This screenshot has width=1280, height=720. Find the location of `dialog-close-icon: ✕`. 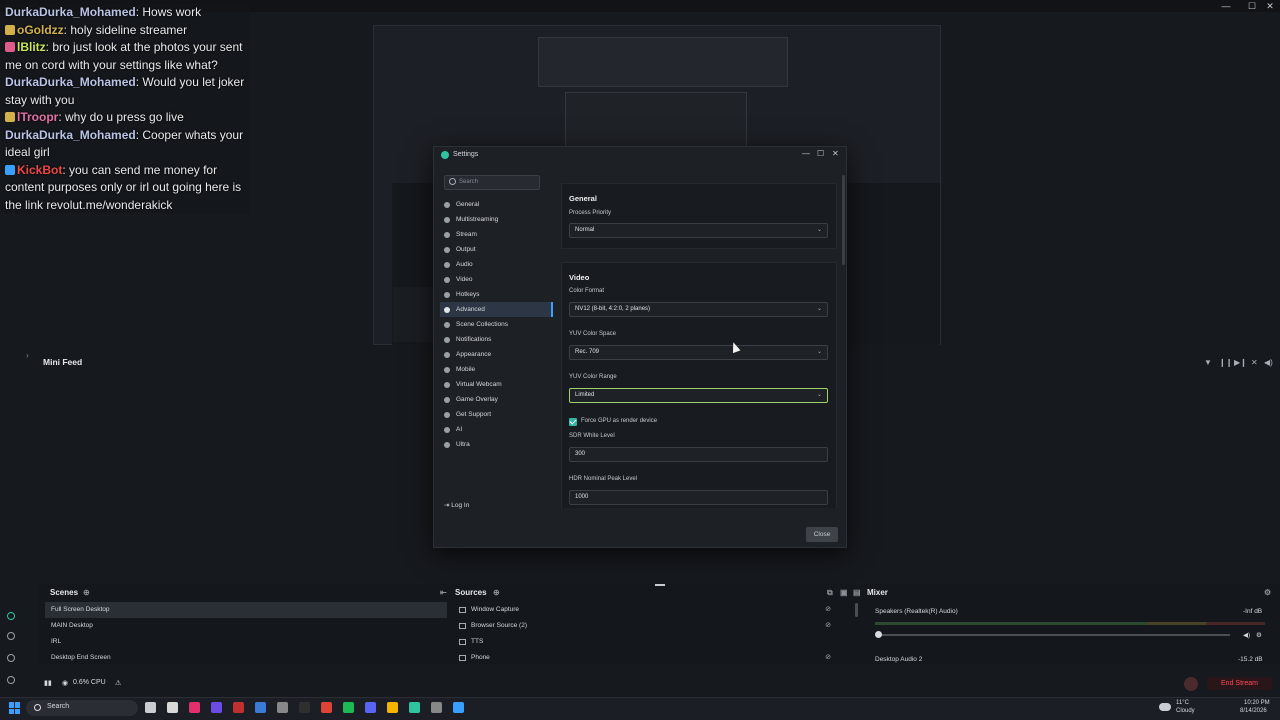

dialog-close-icon: ✕ is located at coordinates (835, 153).